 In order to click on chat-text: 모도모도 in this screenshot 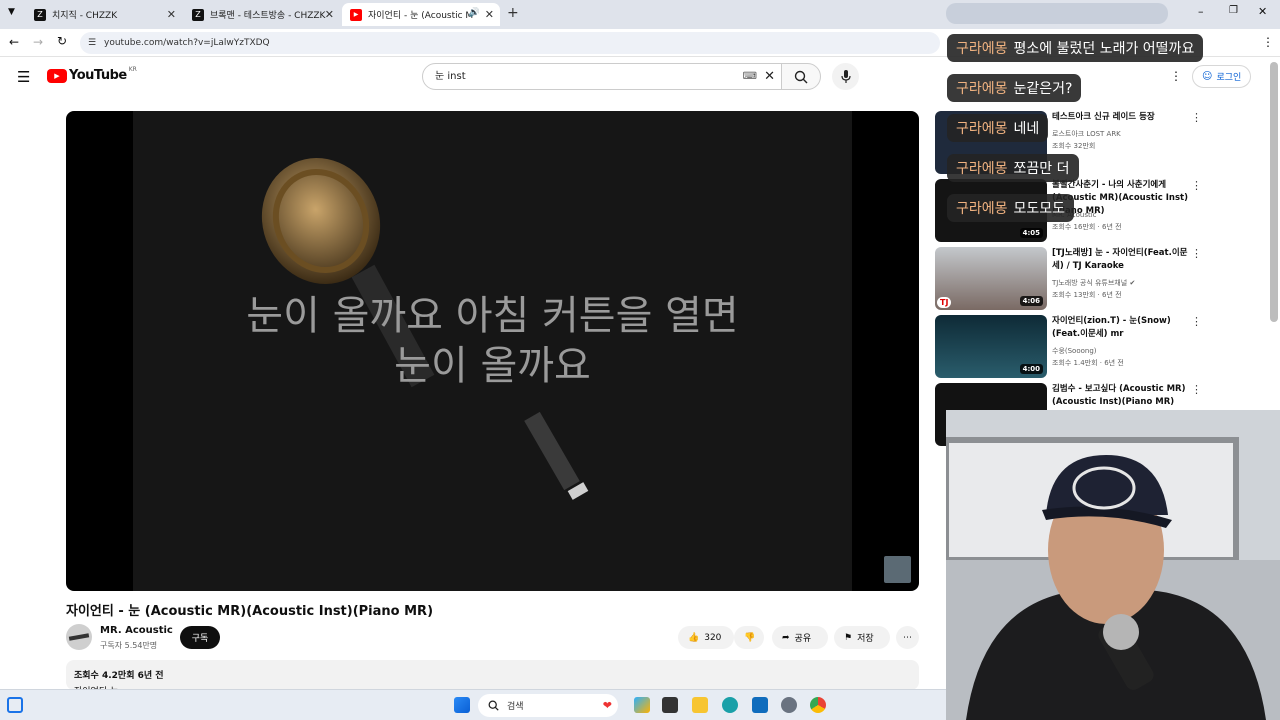, I will do `click(1039, 209)`.